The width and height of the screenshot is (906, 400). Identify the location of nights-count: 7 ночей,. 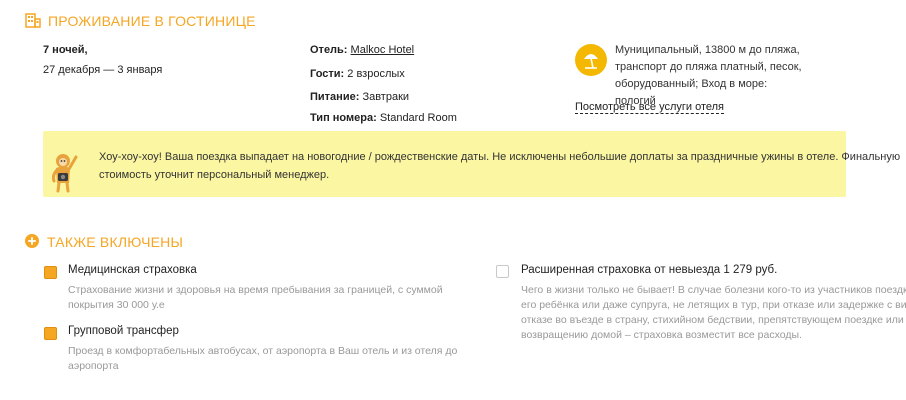
(65, 50).